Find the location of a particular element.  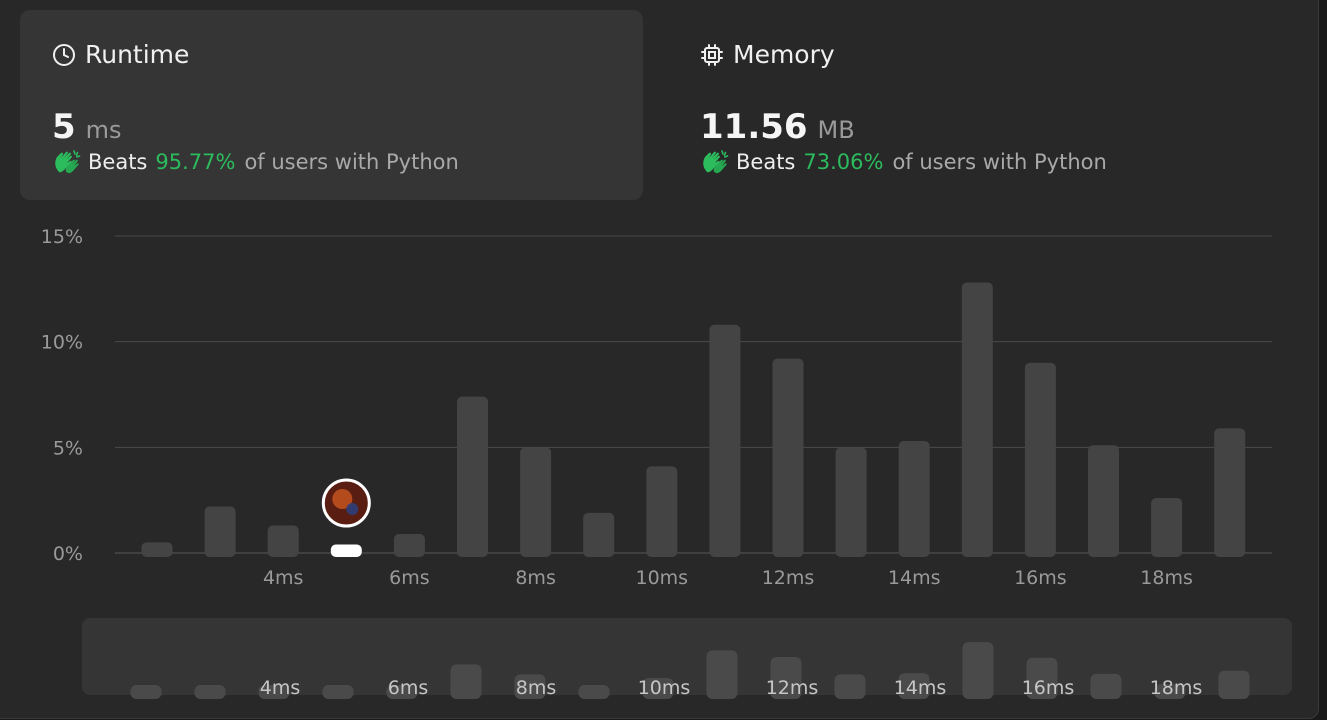

x-tick-label: 12ms is located at coordinates (788, 578).